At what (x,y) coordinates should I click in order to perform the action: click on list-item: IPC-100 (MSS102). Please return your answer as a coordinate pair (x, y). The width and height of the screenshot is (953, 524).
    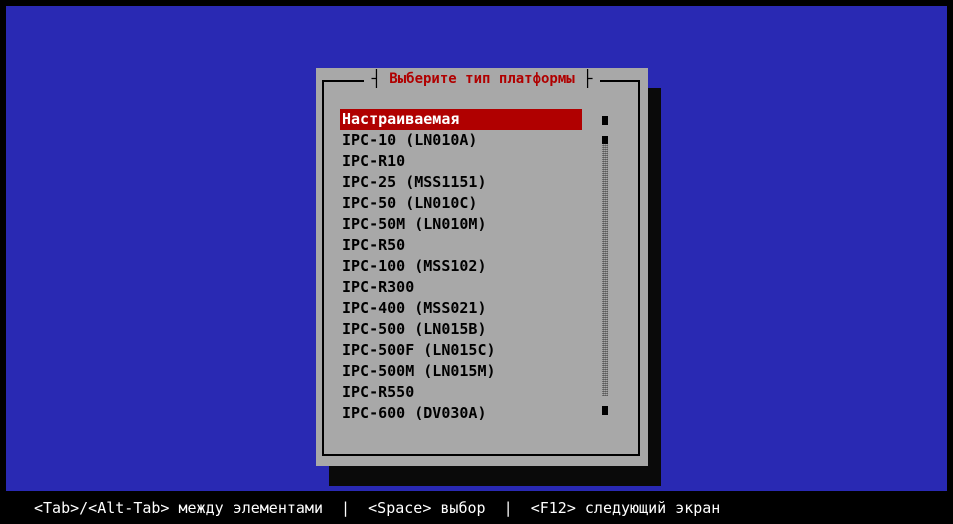
    Looking at the image, I should click on (461, 266).